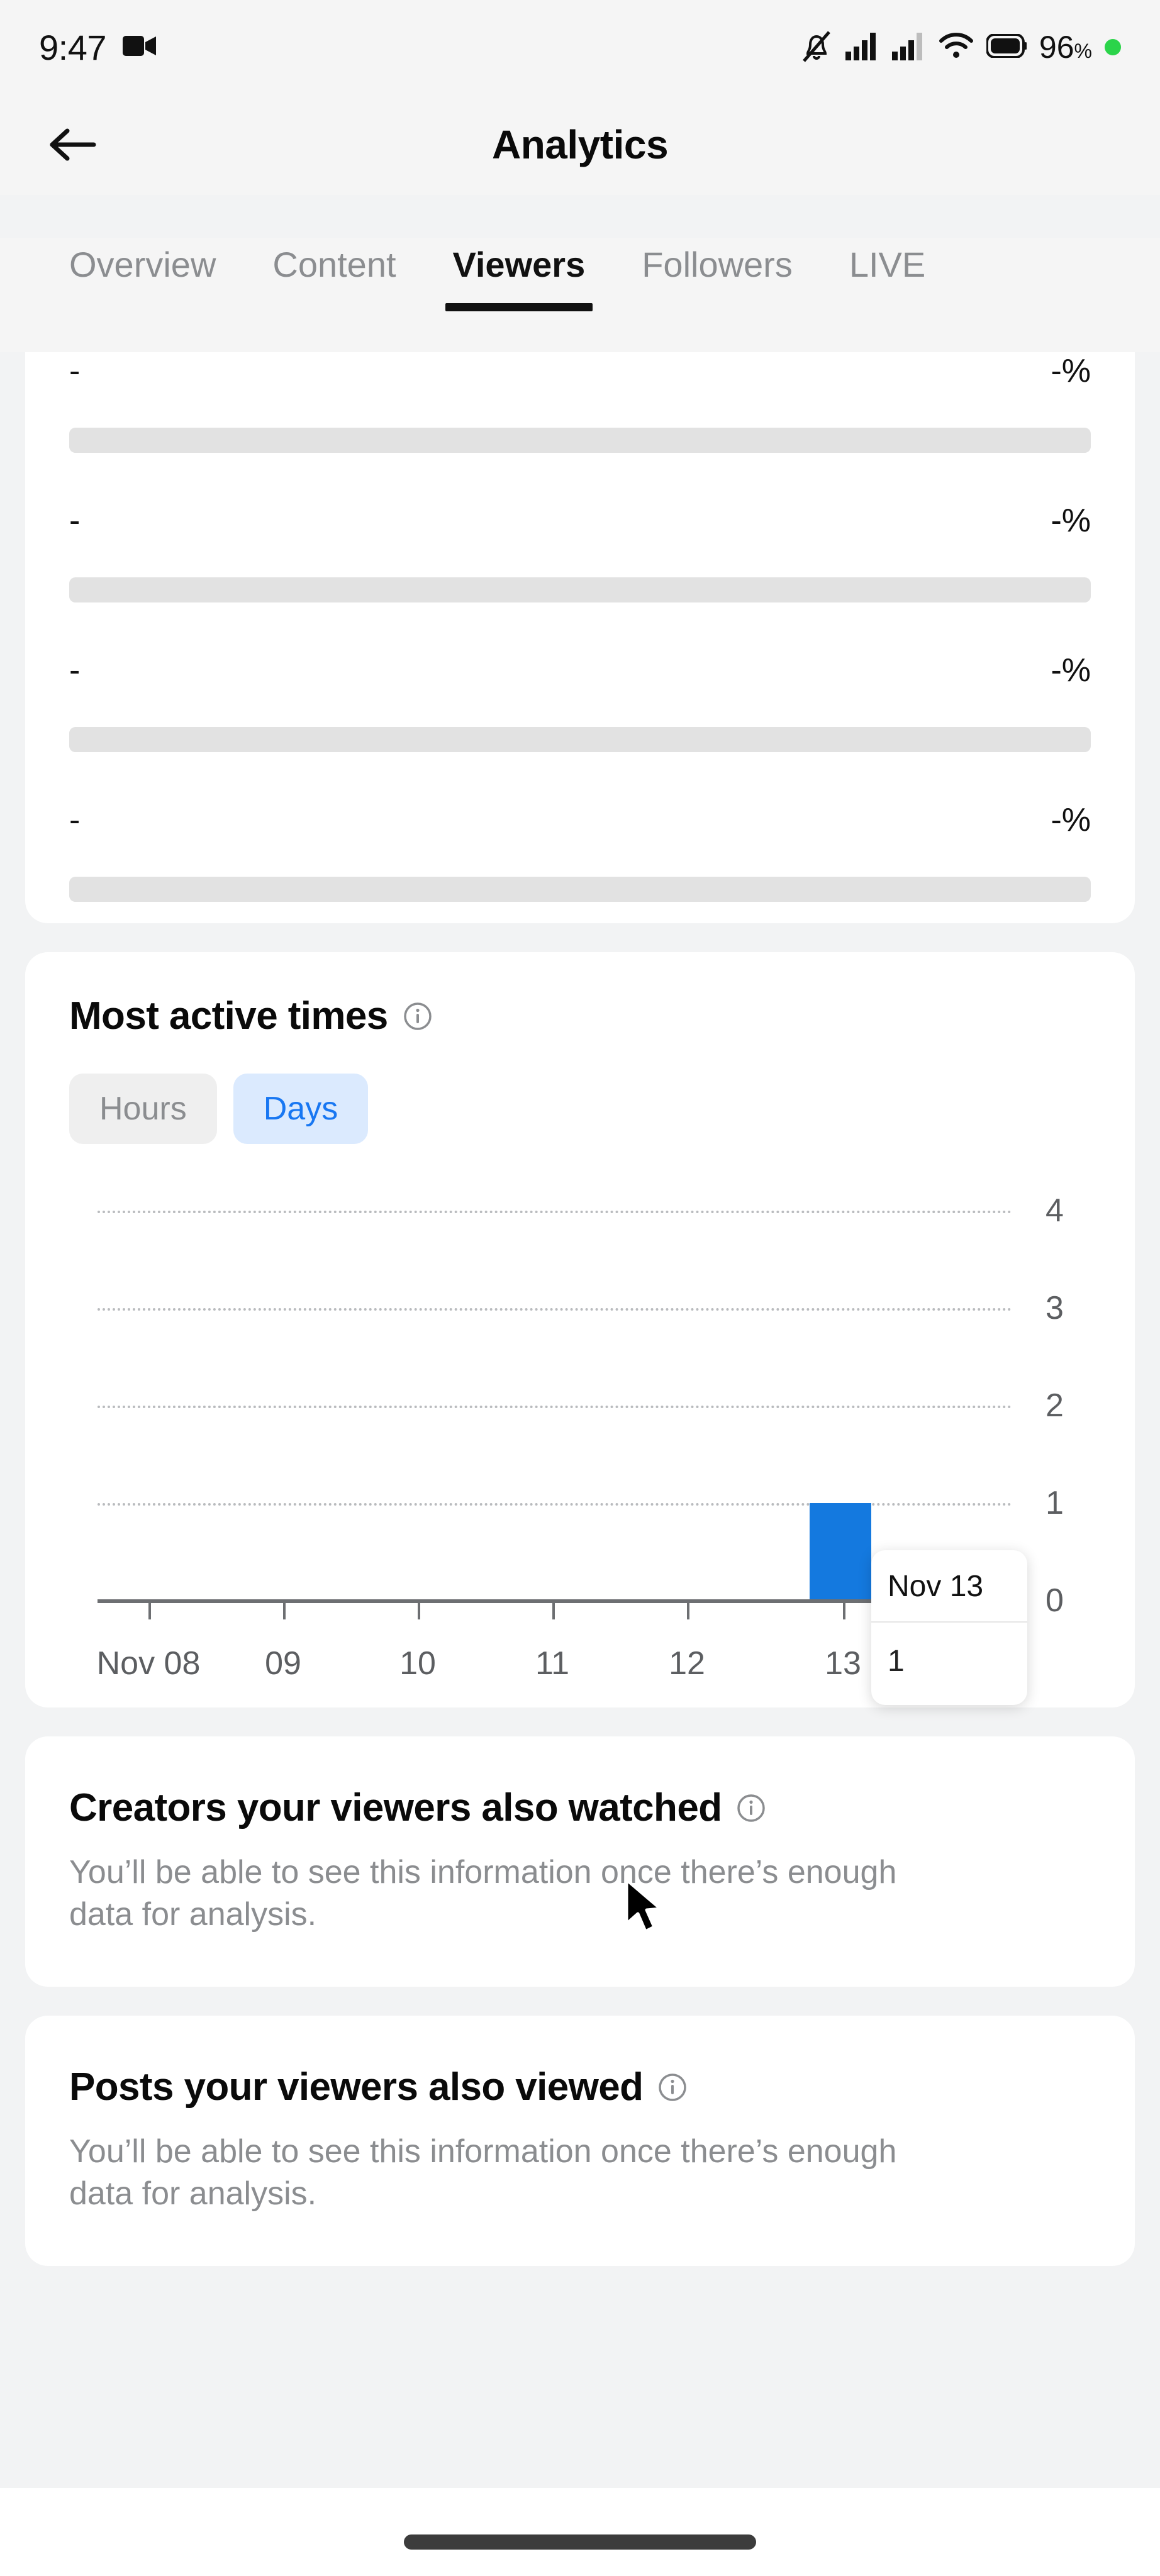 This screenshot has width=1160, height=2576. I want to click on tab-content: Content, so click(334, 274).